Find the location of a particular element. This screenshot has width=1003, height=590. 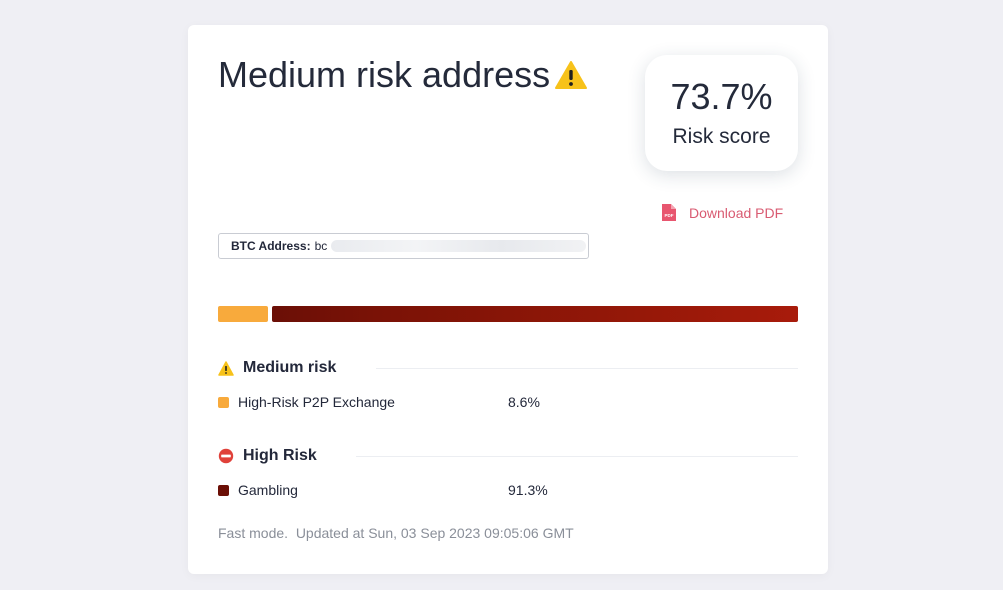

category-percent: 91.3% is located at coordinates (528, 490).